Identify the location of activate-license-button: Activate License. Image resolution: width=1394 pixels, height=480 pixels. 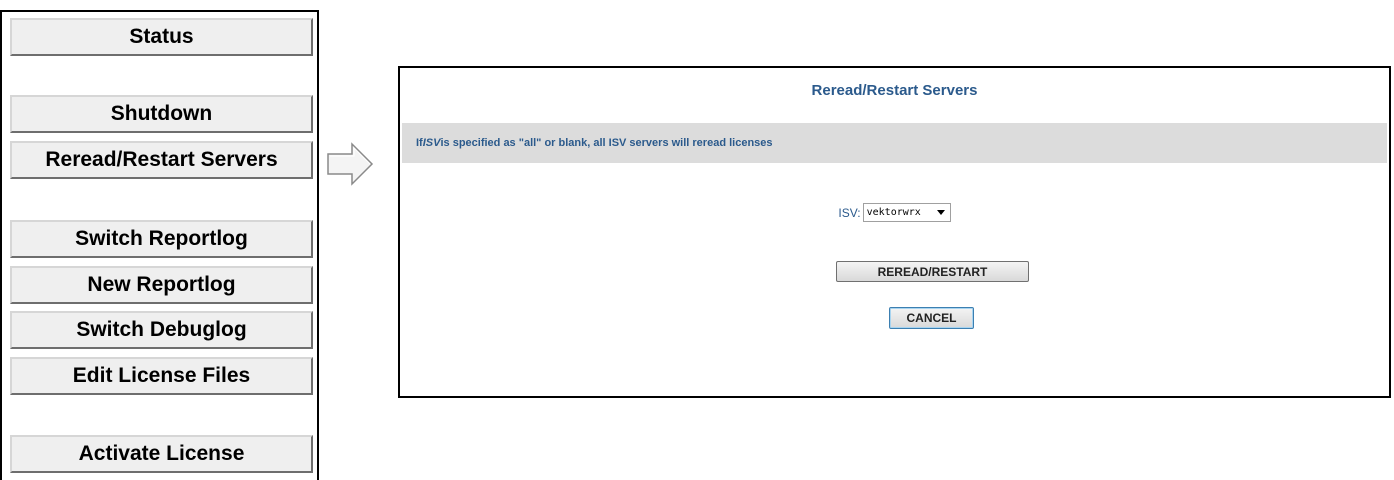
(161, 454).